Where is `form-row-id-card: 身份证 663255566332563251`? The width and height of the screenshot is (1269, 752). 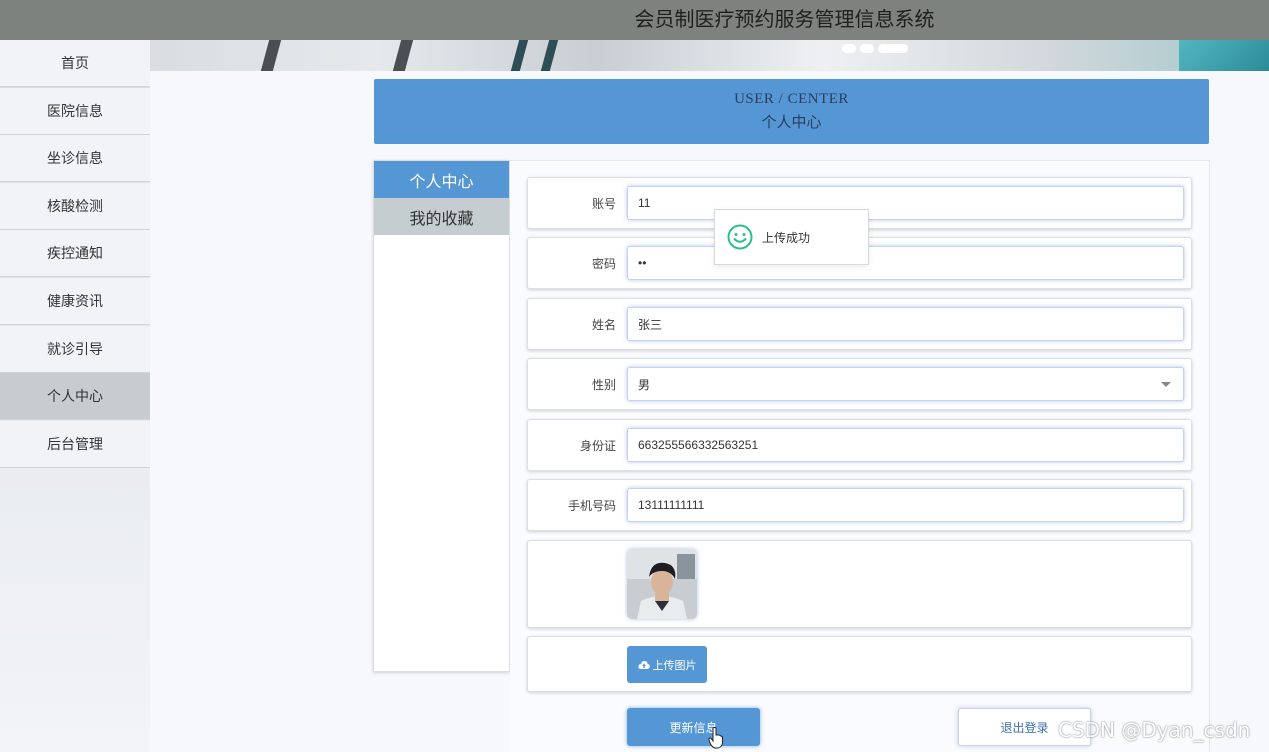
form-row-id-card: 身份证 663255566332563251 is located at coordinates (859, 445).